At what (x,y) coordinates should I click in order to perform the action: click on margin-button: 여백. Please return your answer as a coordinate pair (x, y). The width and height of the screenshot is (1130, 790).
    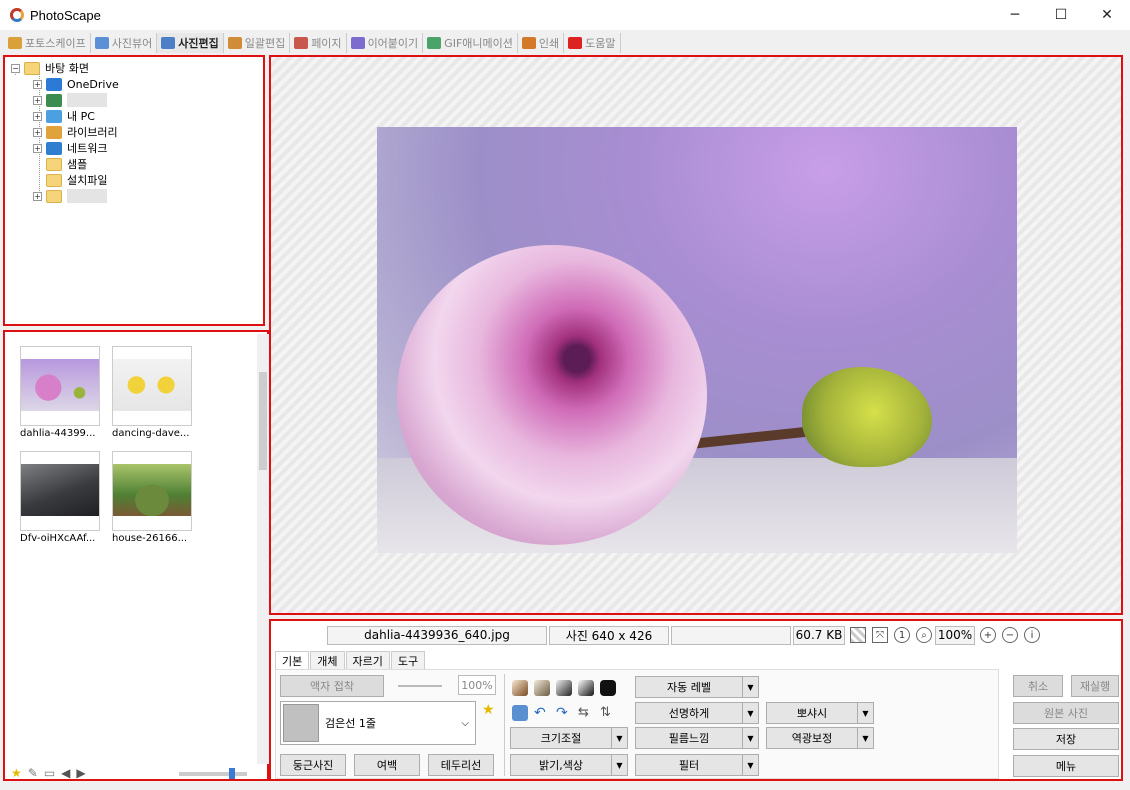
    Looking at the image, I should click on (387, 765).